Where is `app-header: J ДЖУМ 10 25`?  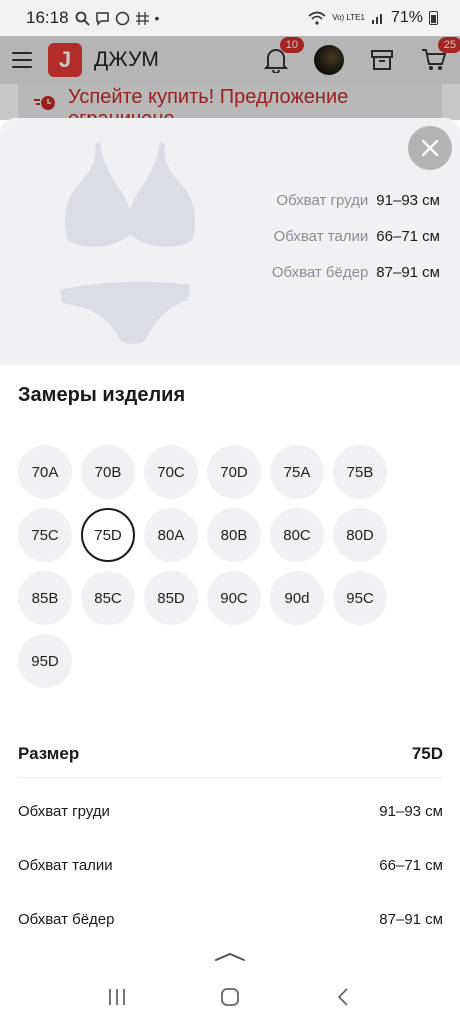 app-header: J ДЖУМ 10 25 is located at coordinates (230, 60).